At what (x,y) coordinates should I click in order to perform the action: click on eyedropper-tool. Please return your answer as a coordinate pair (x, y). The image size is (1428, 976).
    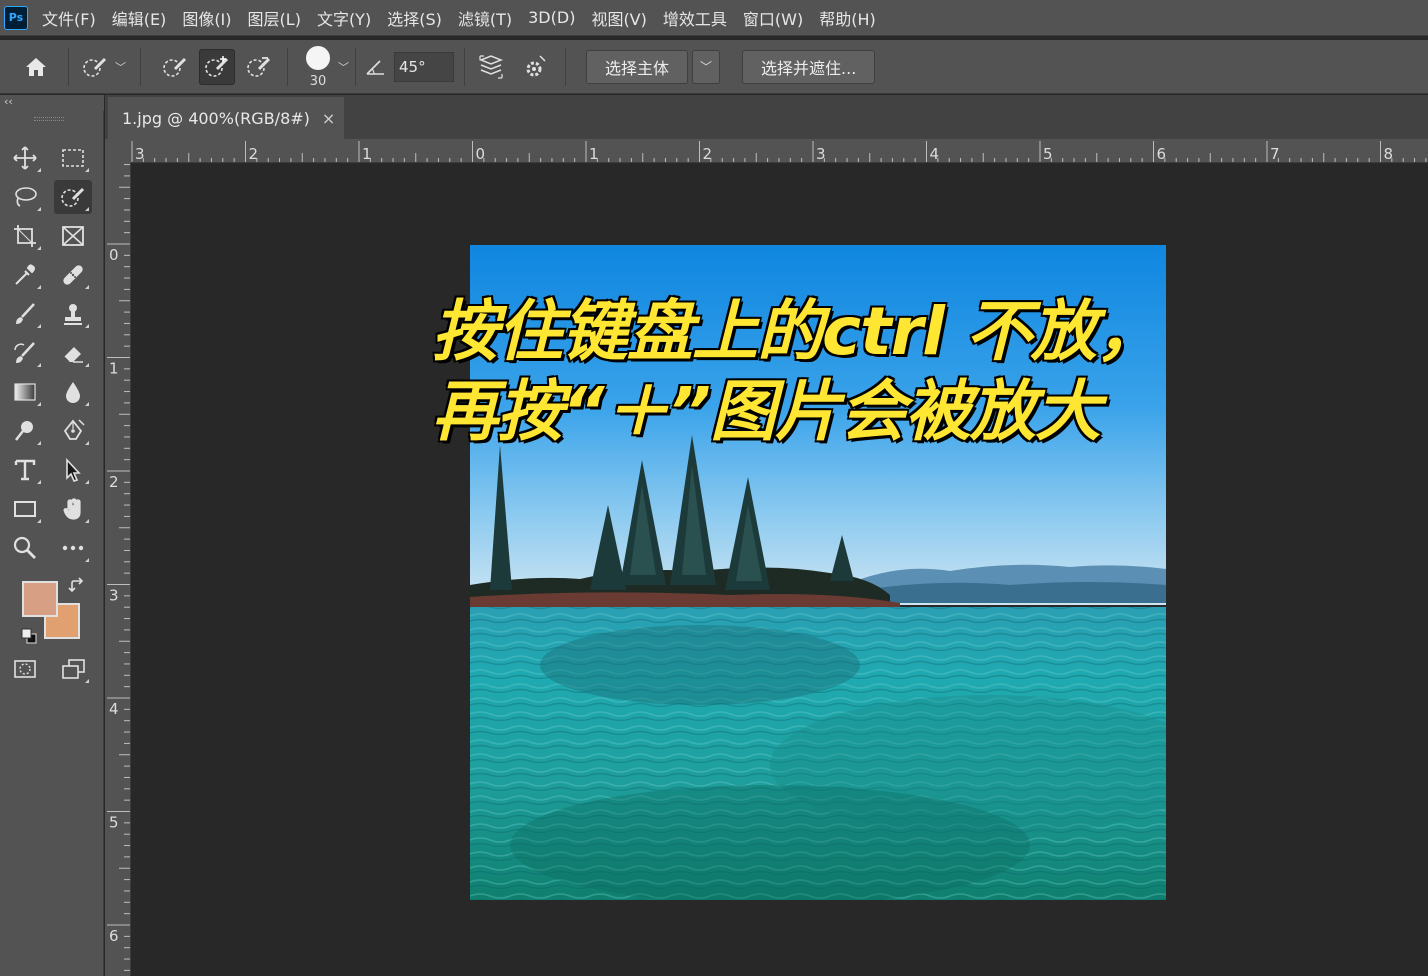
    Looking at the image, I should click on (25, 275).